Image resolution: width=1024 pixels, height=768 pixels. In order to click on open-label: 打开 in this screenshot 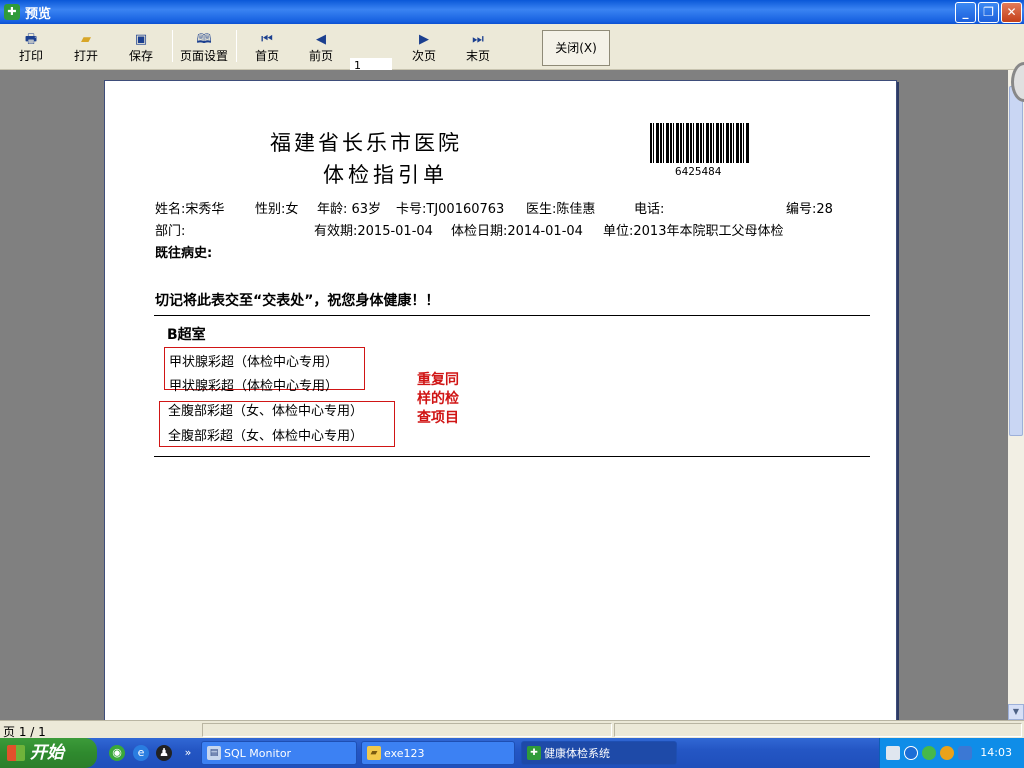, I will do `click(85, 56)`.